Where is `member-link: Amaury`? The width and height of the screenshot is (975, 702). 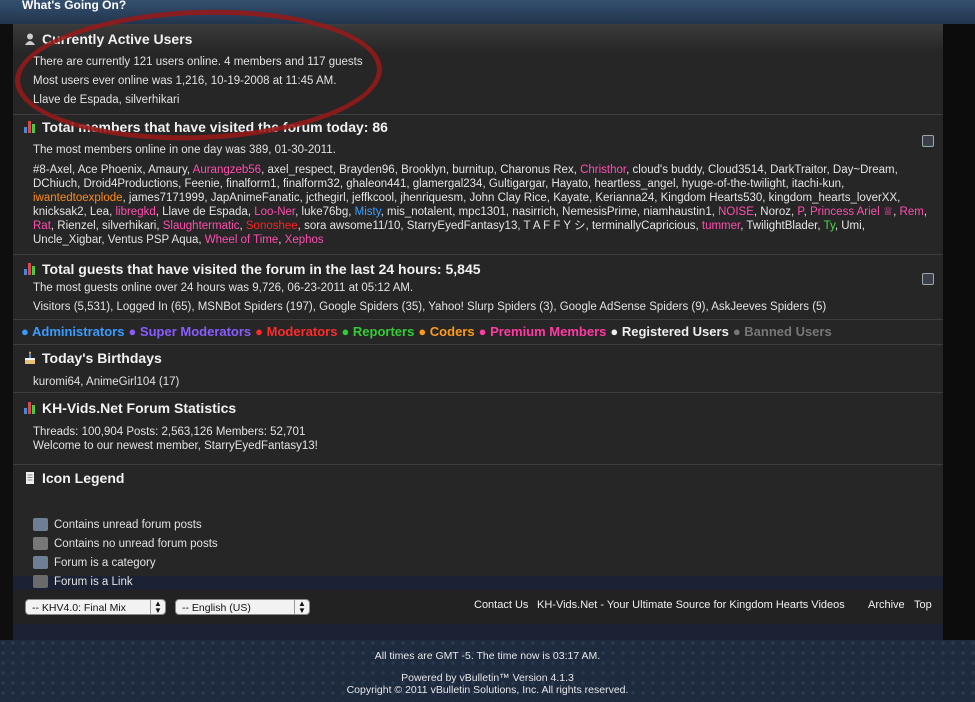 member-link: Amaury is located at coordinates (167, 170).